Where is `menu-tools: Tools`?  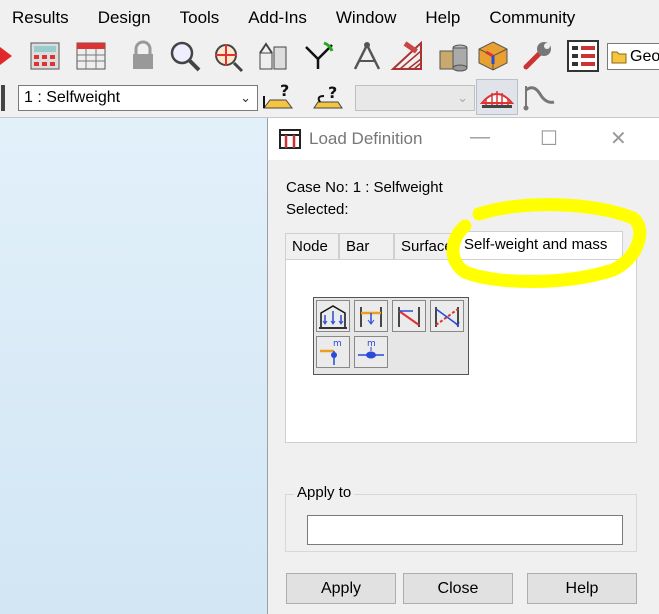 menu-tools: Tools is located at coordinates (200, 18).